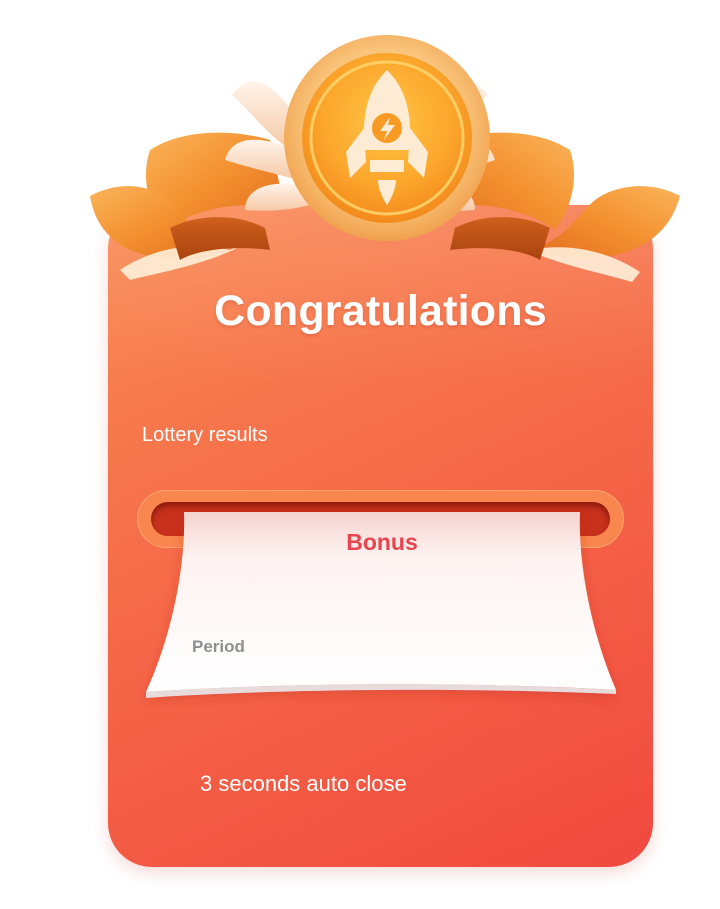 The height and width of the screenshot is (909, 720). What do you see at coordinates (382, 542) in the screenshot?
I see `ticket-bonus-label: Bonus` at bounding box center [382, 542].